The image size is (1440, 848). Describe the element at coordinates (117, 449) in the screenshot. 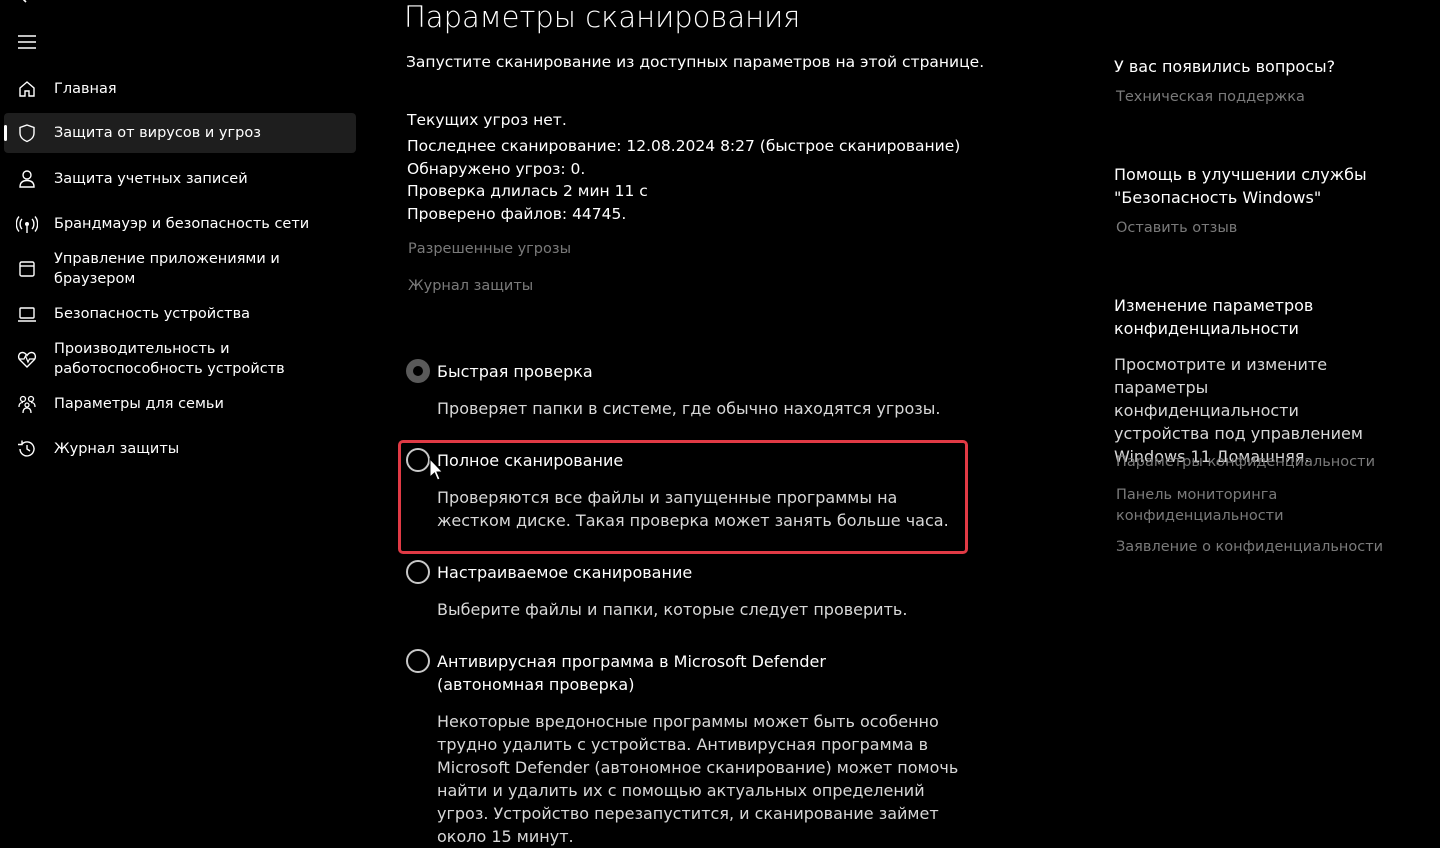

I see `sidebar-item-label: Журнал защиты` at that location.